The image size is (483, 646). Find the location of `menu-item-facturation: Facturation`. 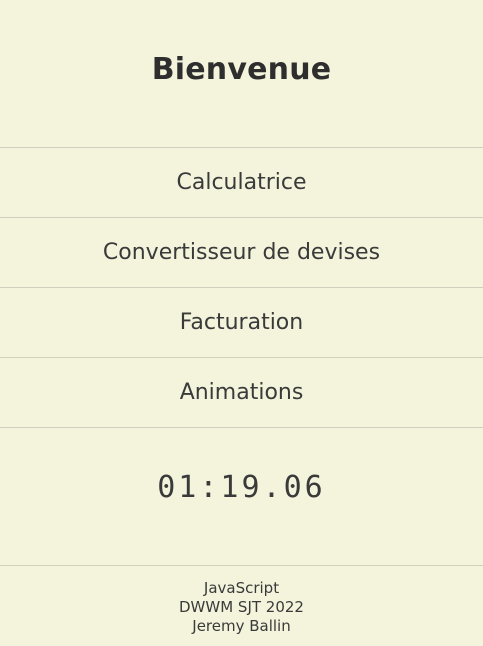

menu-item-facturation: Facturation is located at coordinates (241, 322).